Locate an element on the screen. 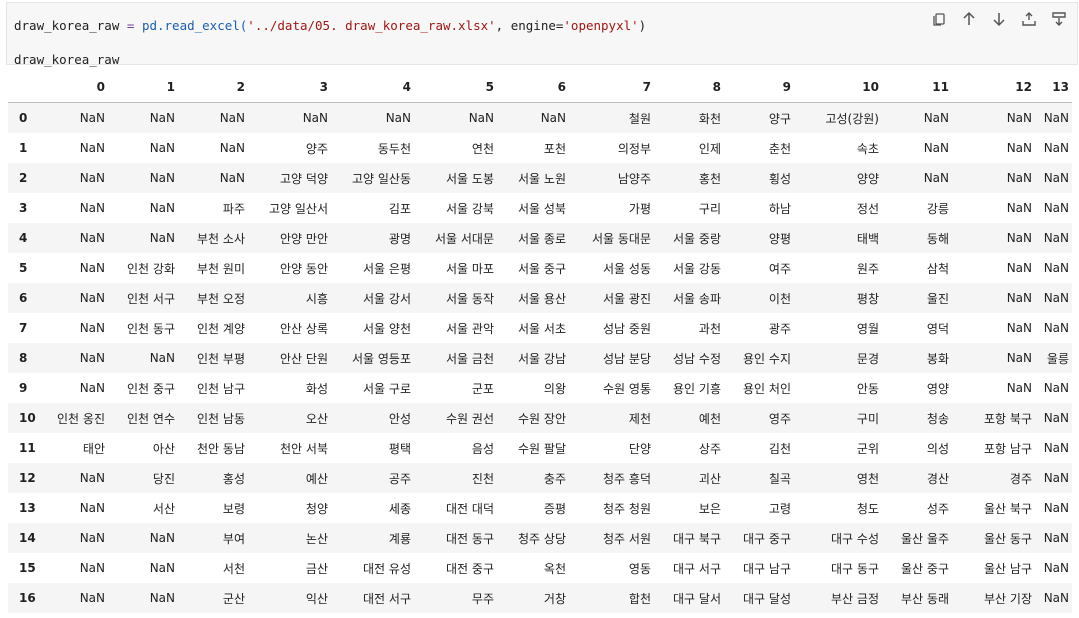 This screenshot has height=618, width=1079. table-cell: 태안 is located at coordinates (93, 448).